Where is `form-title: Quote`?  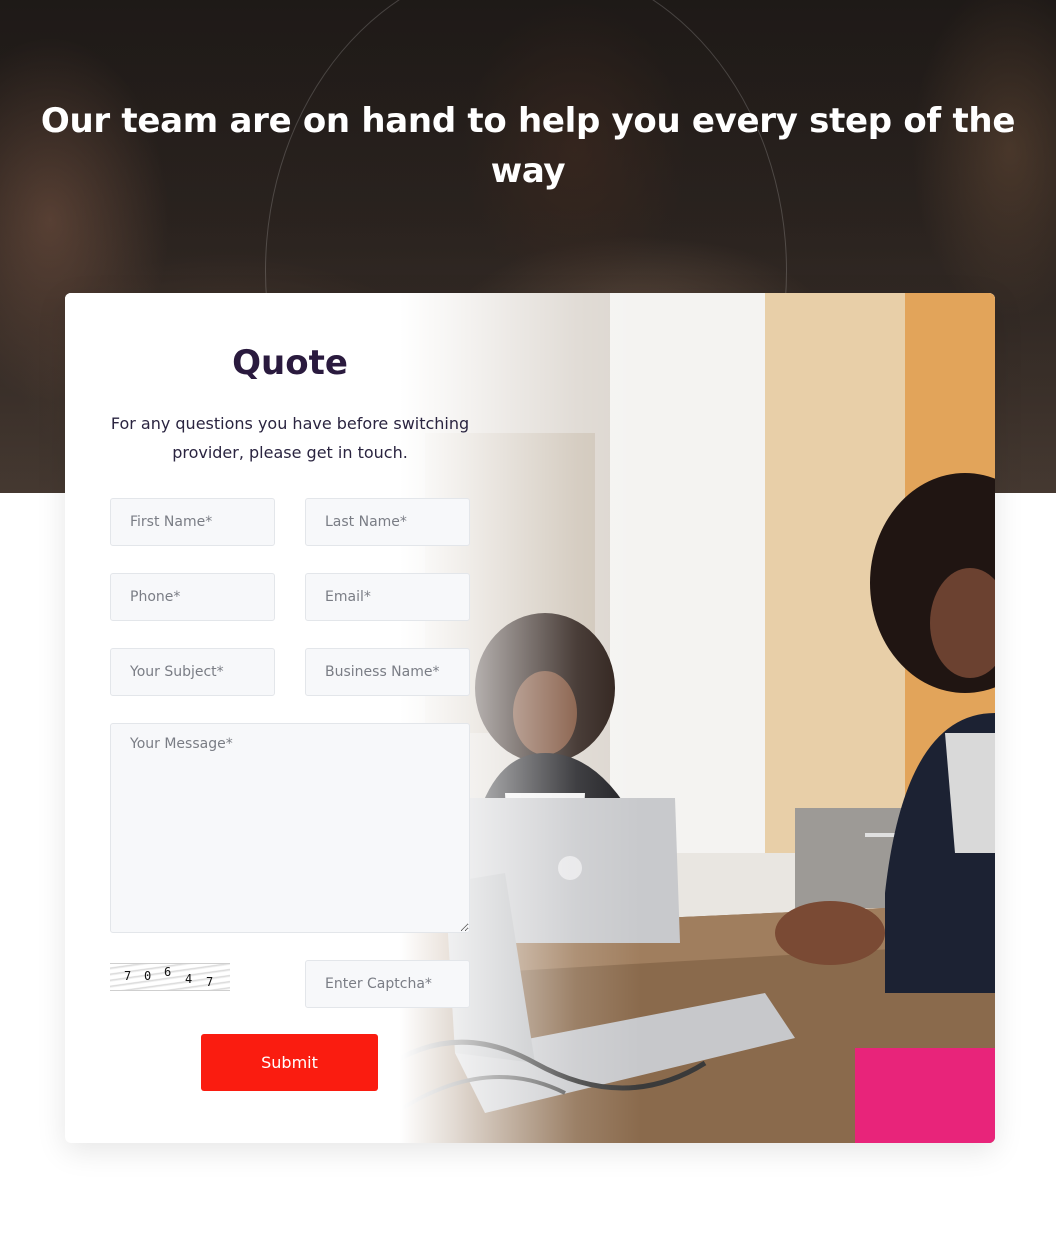
form-title: Quote is located at coordinates (290, 363).